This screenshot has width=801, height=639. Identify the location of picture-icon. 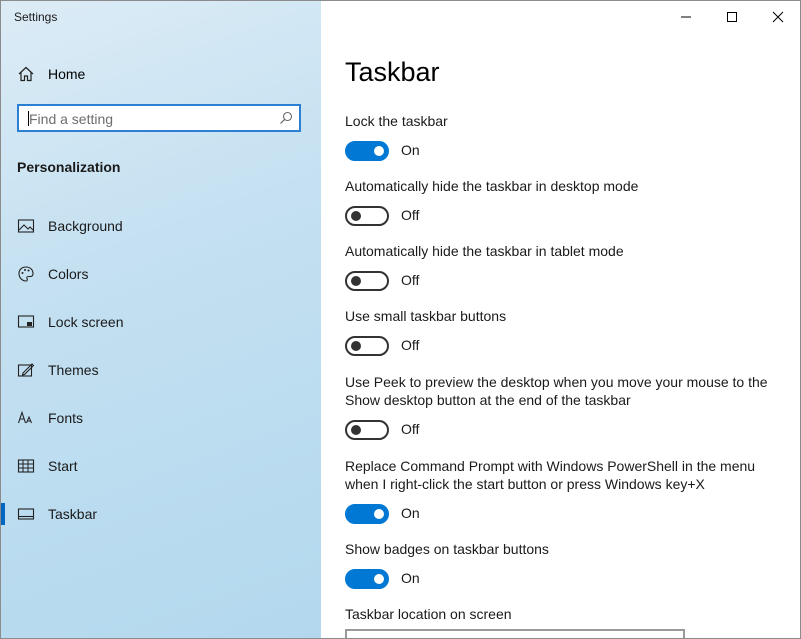
(26, 226).